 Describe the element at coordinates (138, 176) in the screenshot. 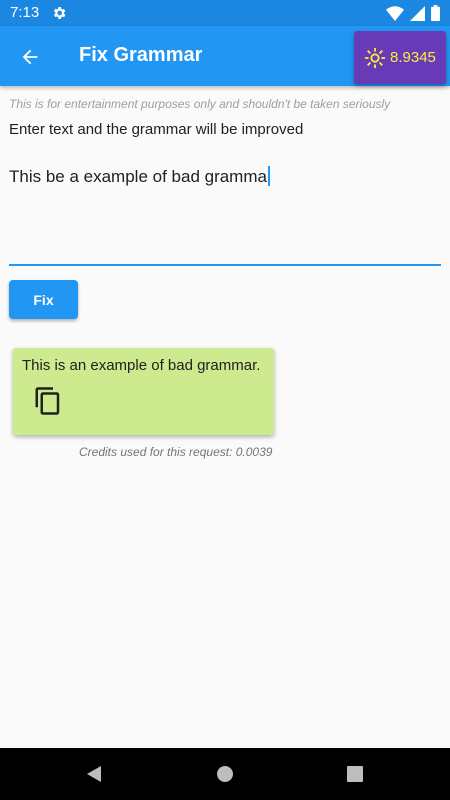

I see `input-value: This be a example of bad gramma` at that location.